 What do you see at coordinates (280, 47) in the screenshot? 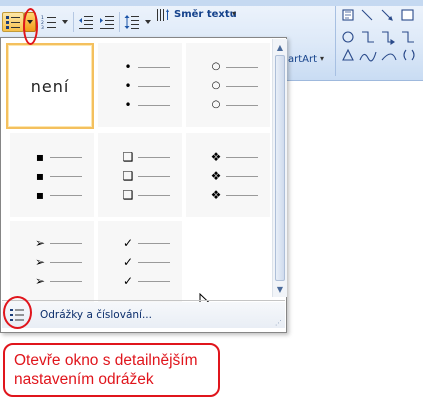
I see `scroll-up-button: ▲` at bounding box center [280, 47].